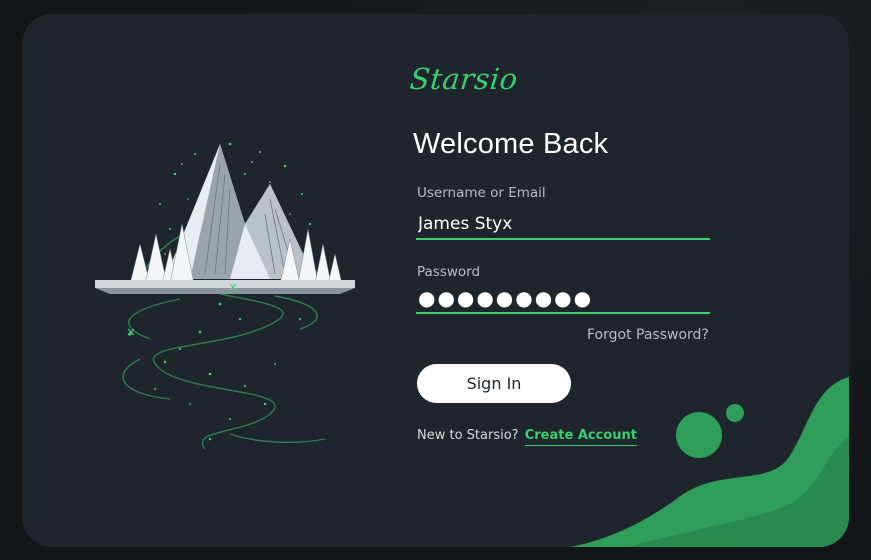  Describe the element at coordinates (464, 79) in the screenshot. I see `brand-logo: Starsio` at that location.